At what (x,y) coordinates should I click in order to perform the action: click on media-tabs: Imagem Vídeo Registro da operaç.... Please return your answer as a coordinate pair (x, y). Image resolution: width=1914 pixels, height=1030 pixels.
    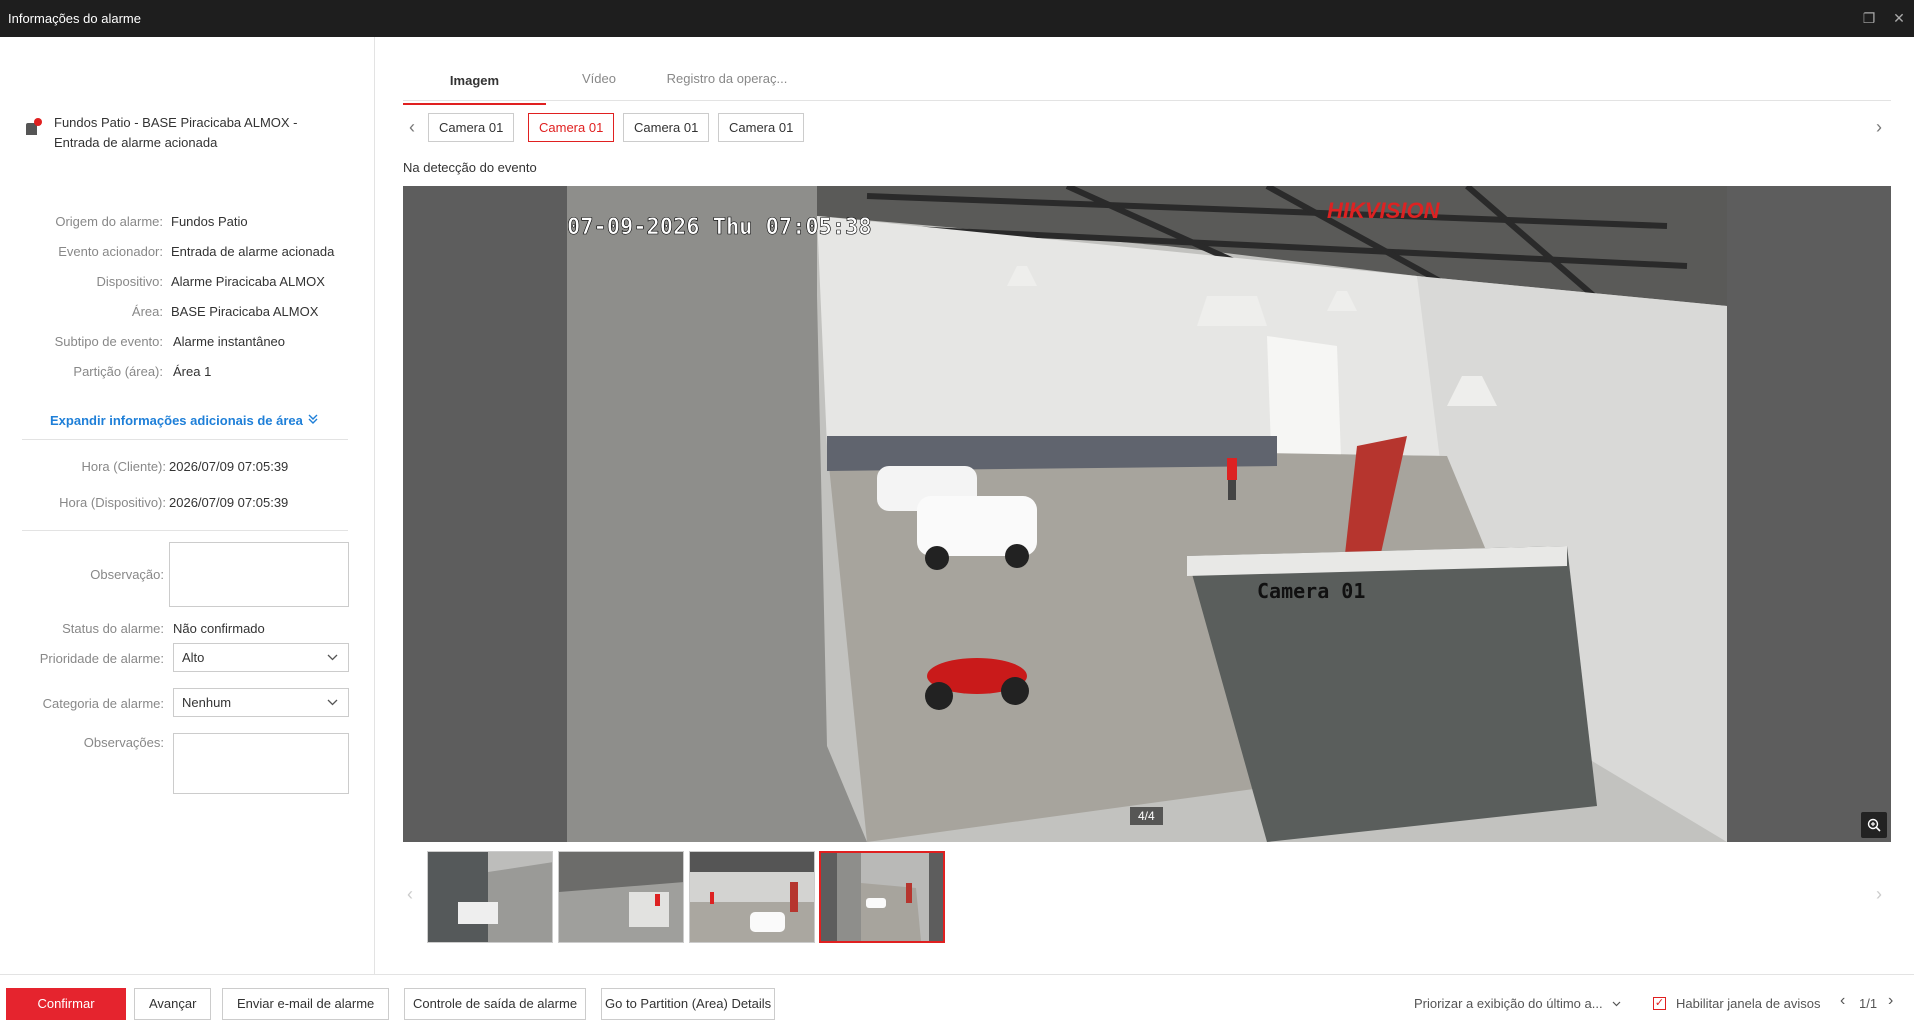
    Looking at the image, I should click on (1147, 86).